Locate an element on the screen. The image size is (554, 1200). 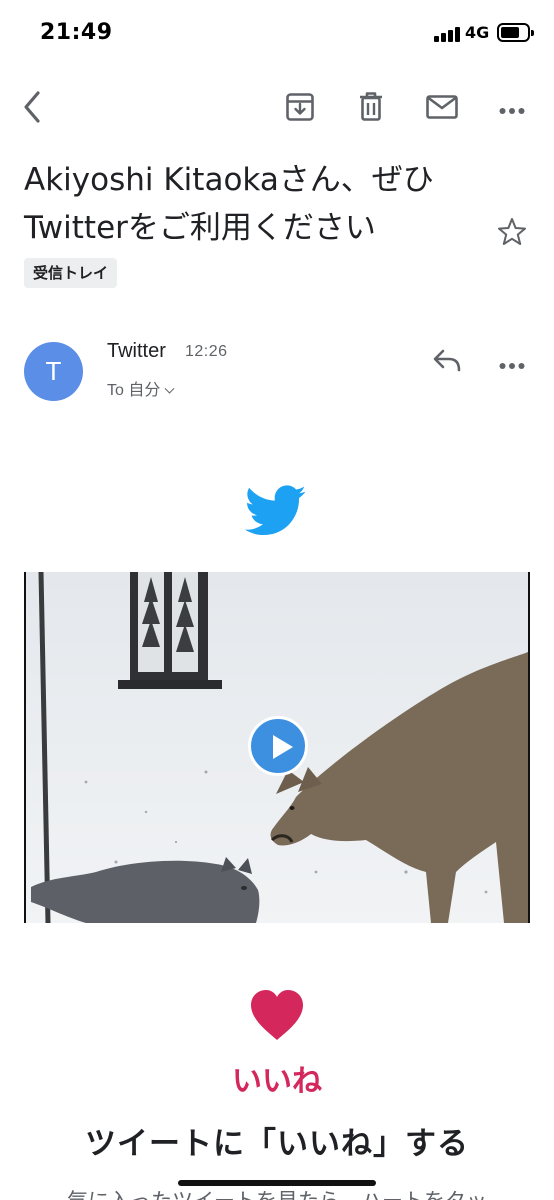
back-button is located at coordinates (33, 109).